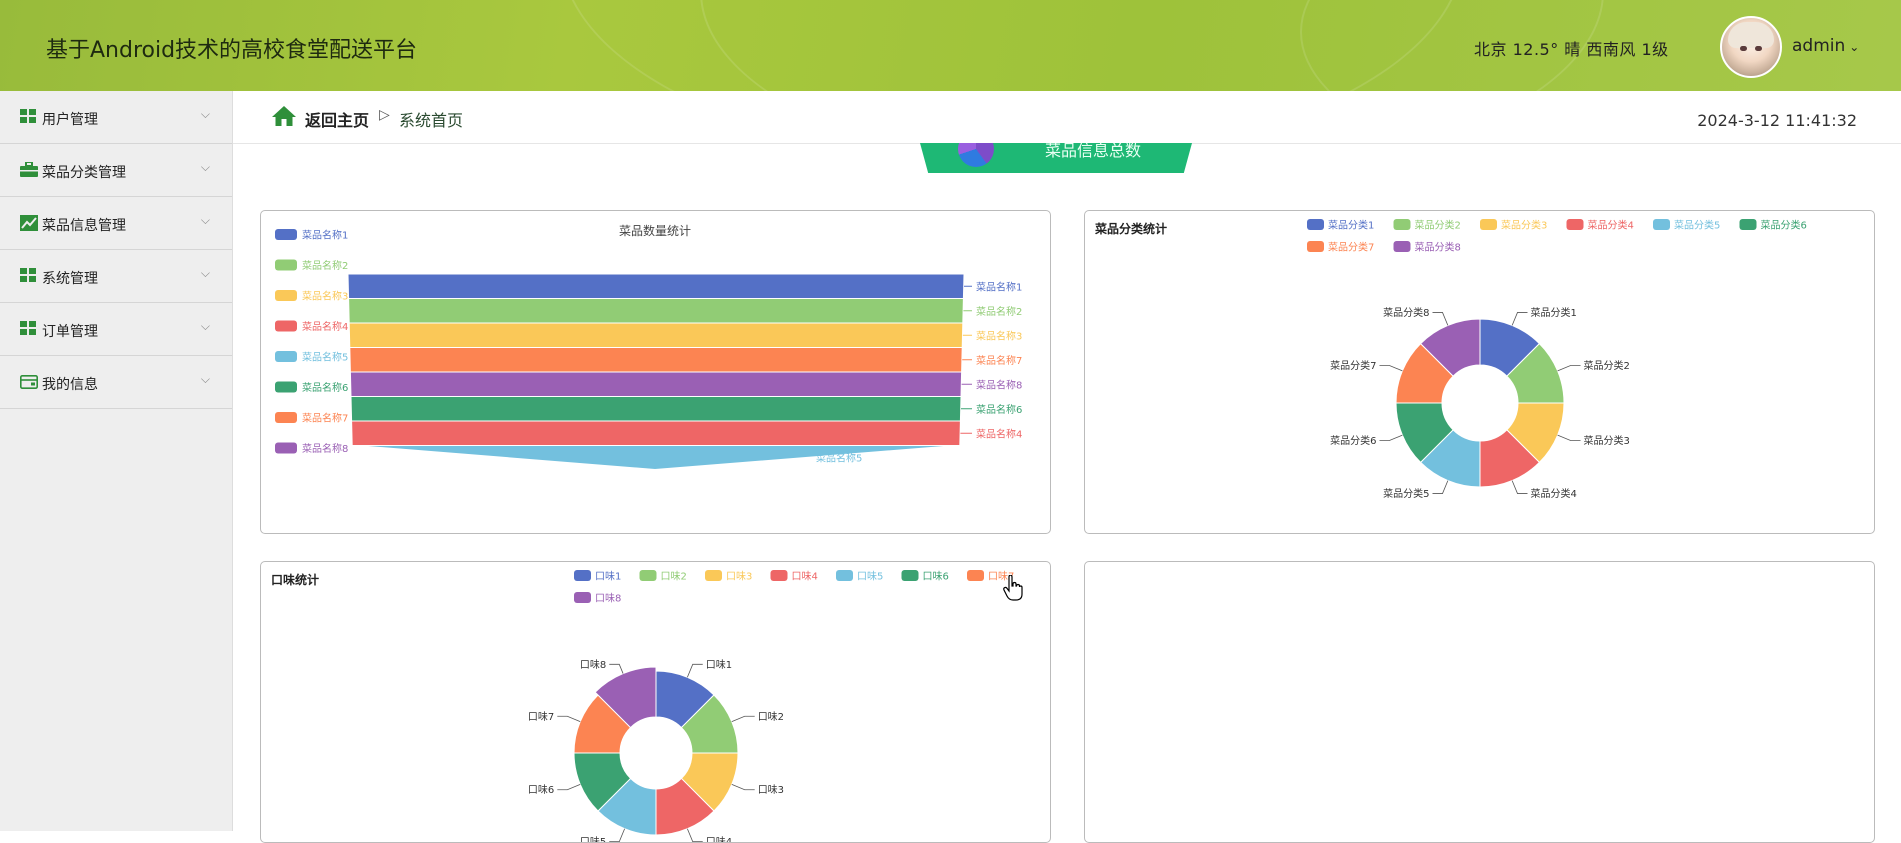 The image size is (1901, 843). I want to click on avatar-hair, so click(1751, 35).